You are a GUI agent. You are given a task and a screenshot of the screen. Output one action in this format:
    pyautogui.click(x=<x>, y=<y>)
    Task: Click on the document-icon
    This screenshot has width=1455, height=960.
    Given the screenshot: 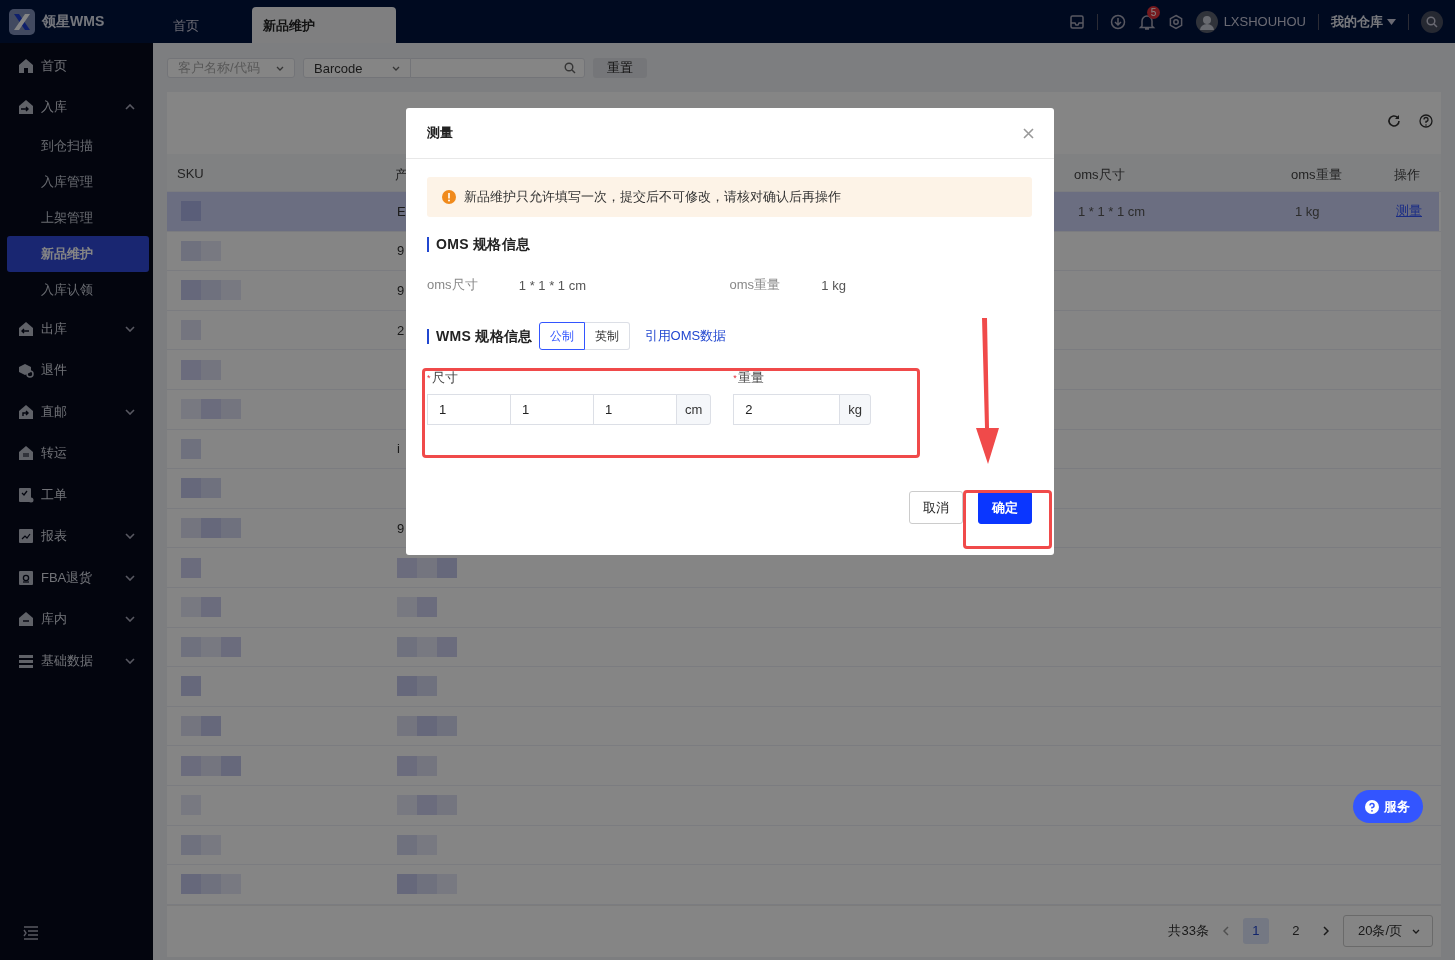 What is the action you would take?
    pyautogui.click(x=26, y=577)
    